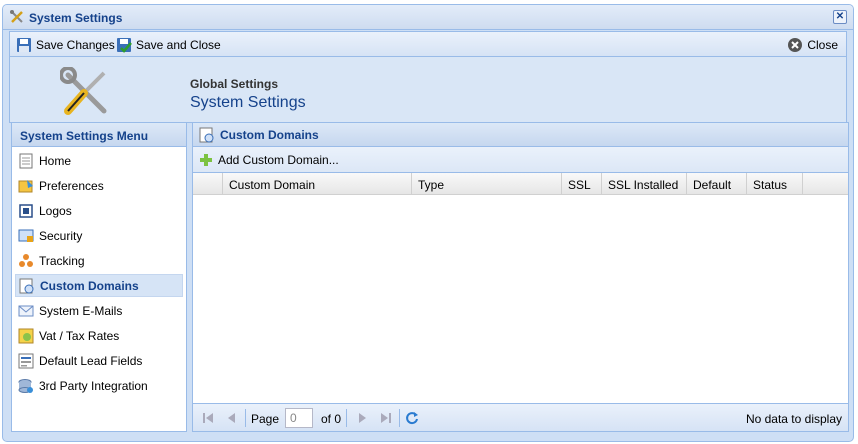 The width and height of the screenshot is (858, 444). I want to click on menu-item-label: Vat / Tax Rates, so click(79, 335).